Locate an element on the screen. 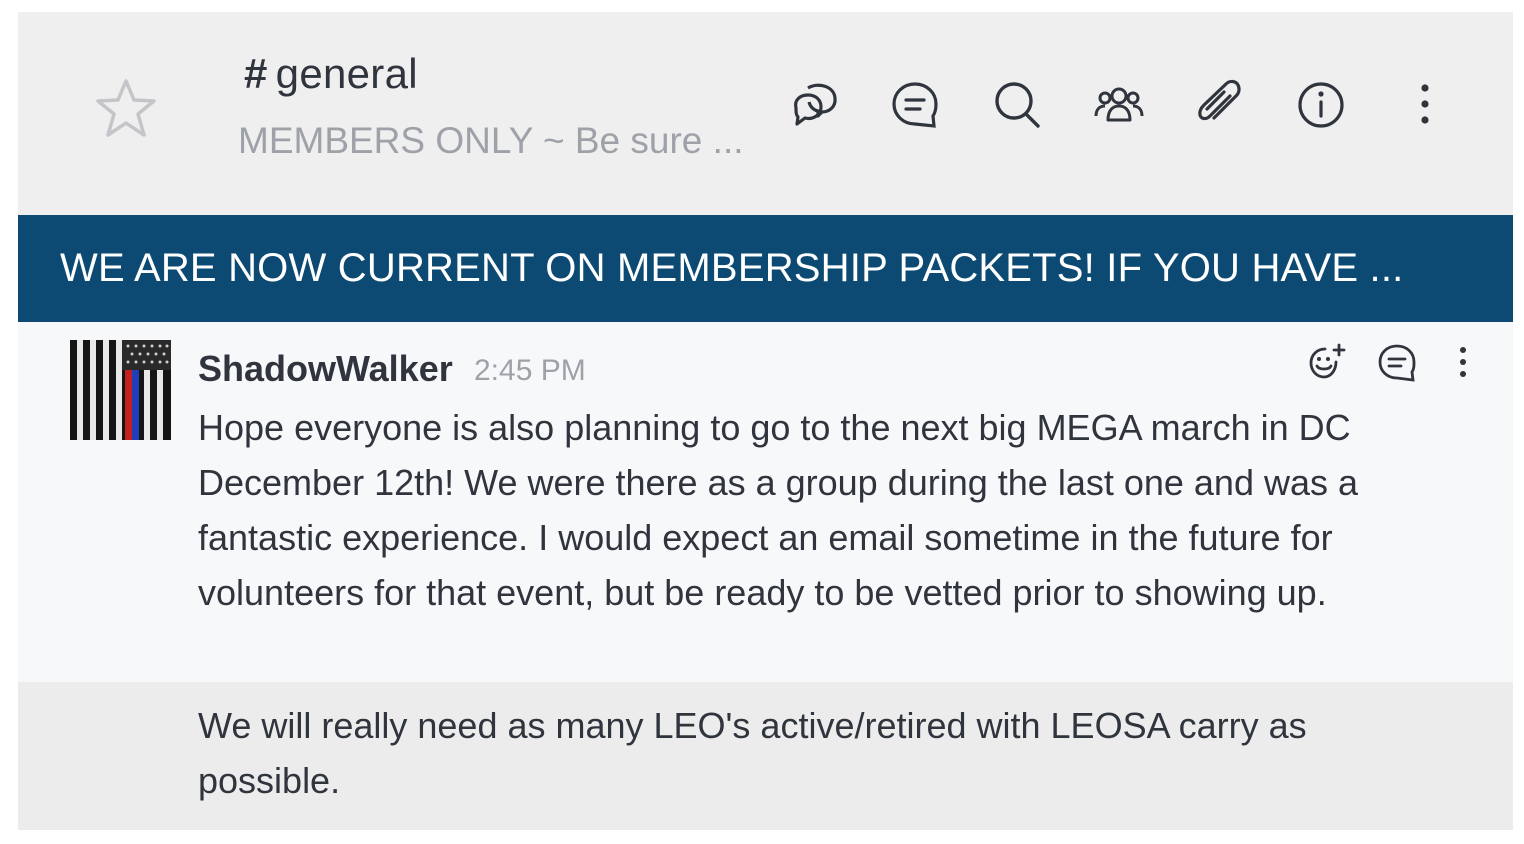 The height and width of the screenshot is (844, 1524). room-title: # general is located at coordinates (331, 74).